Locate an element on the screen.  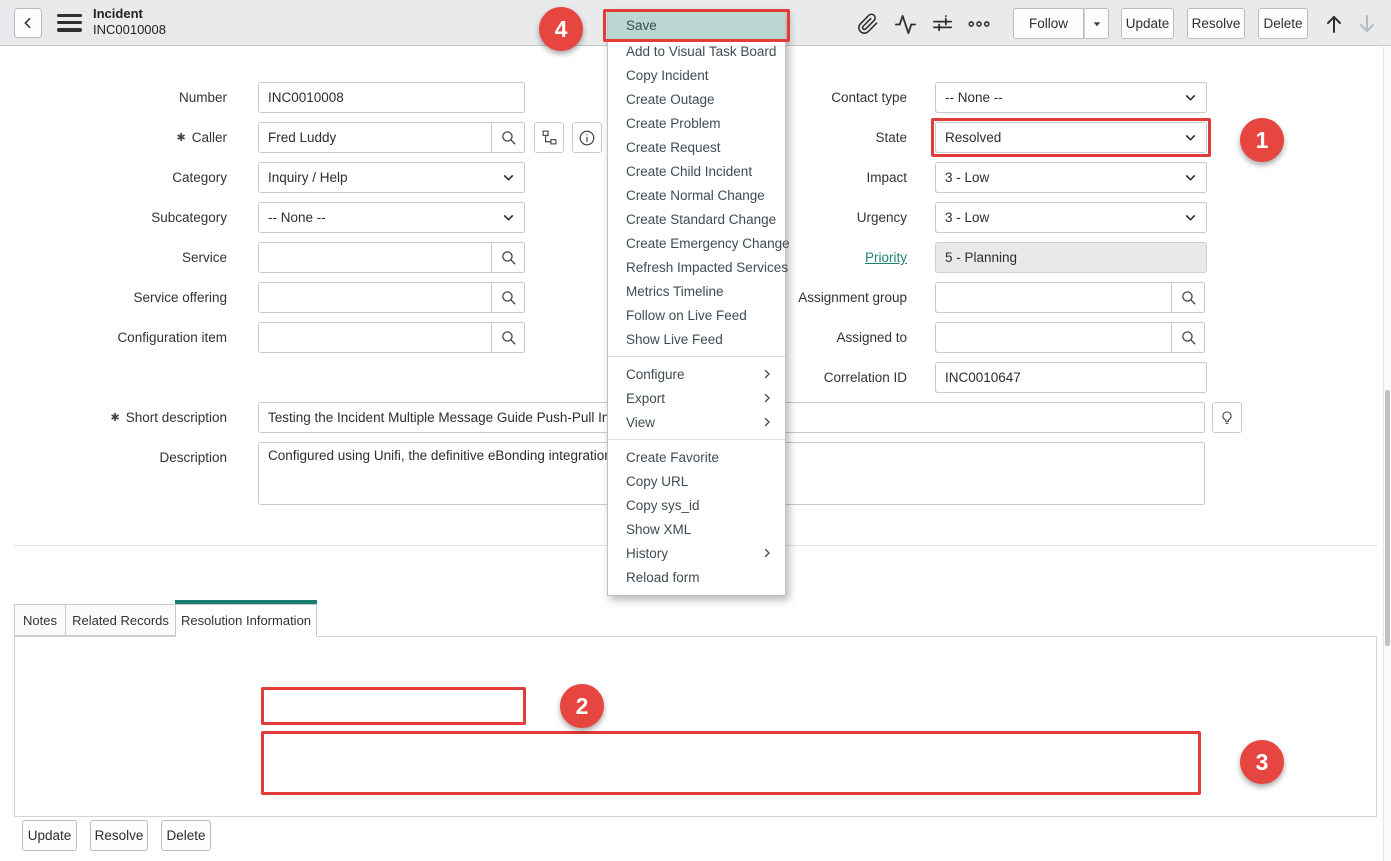
back-button is located at coordinates (28, 23).